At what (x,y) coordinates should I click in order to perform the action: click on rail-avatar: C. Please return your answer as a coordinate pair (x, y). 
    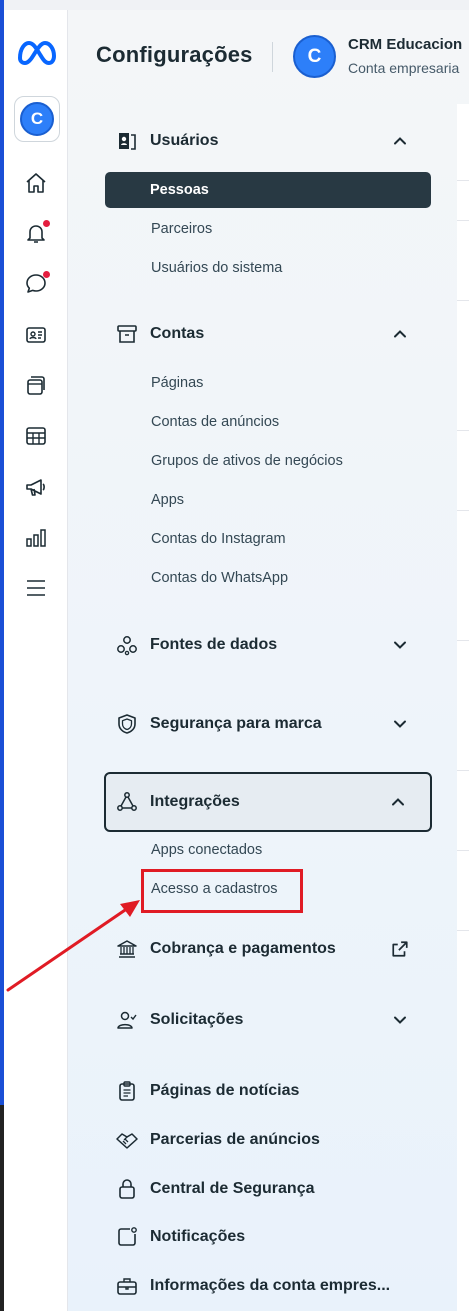
    Looking at the image, I should click on (37, 119).